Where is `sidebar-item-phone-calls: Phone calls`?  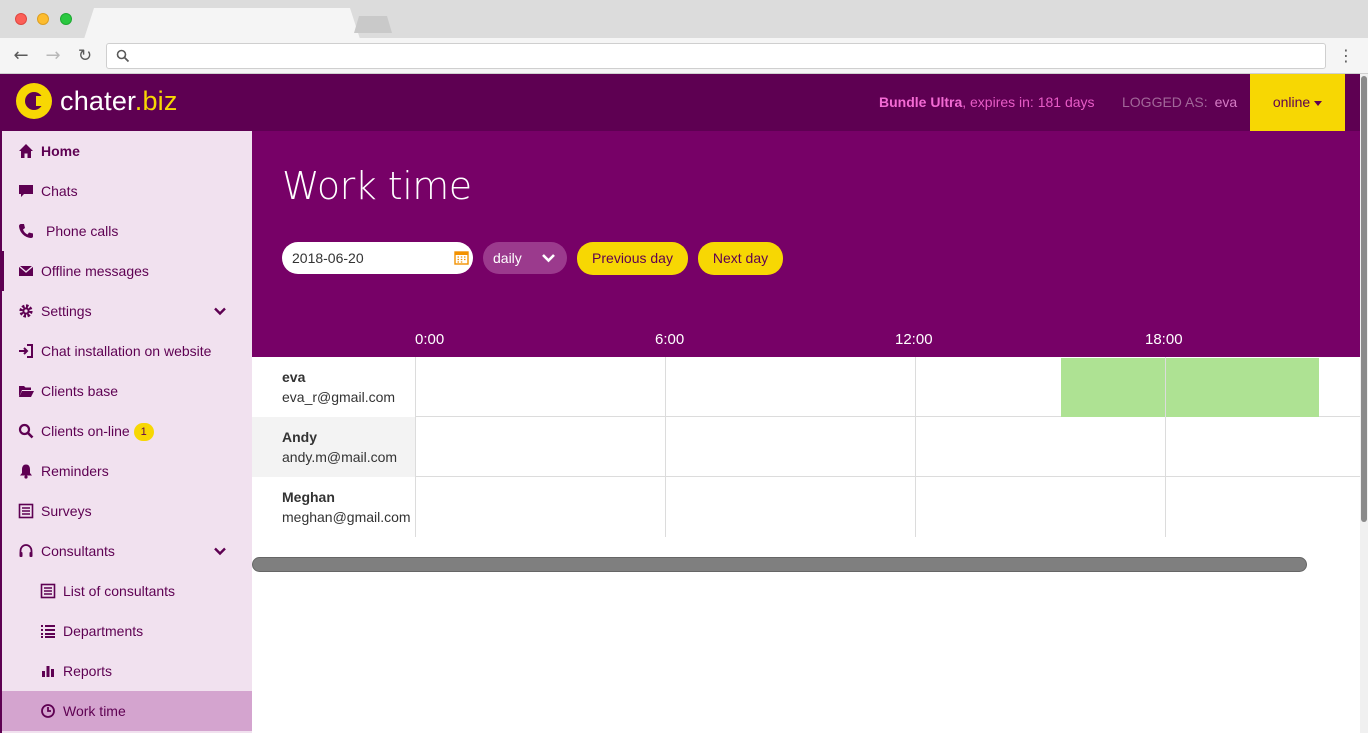
sidebar-item-phone-calls: Phone calls is located at coordinates (127, 231).